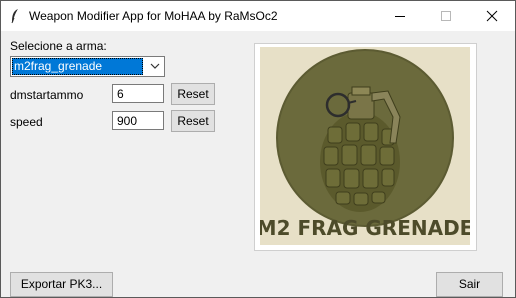 This screenshot has height=298, width=516. I want to click on maximize-button, so click(446, 16).